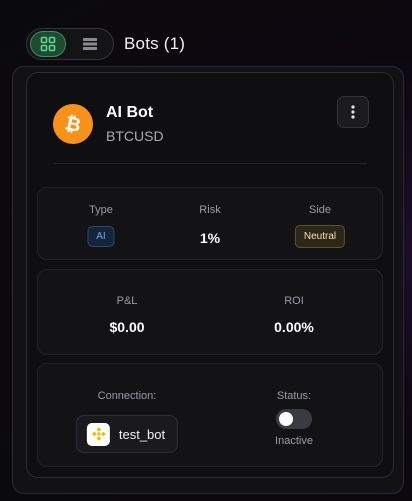  I want to click on bot-symbol: BTCUSD, so click(135, 136).